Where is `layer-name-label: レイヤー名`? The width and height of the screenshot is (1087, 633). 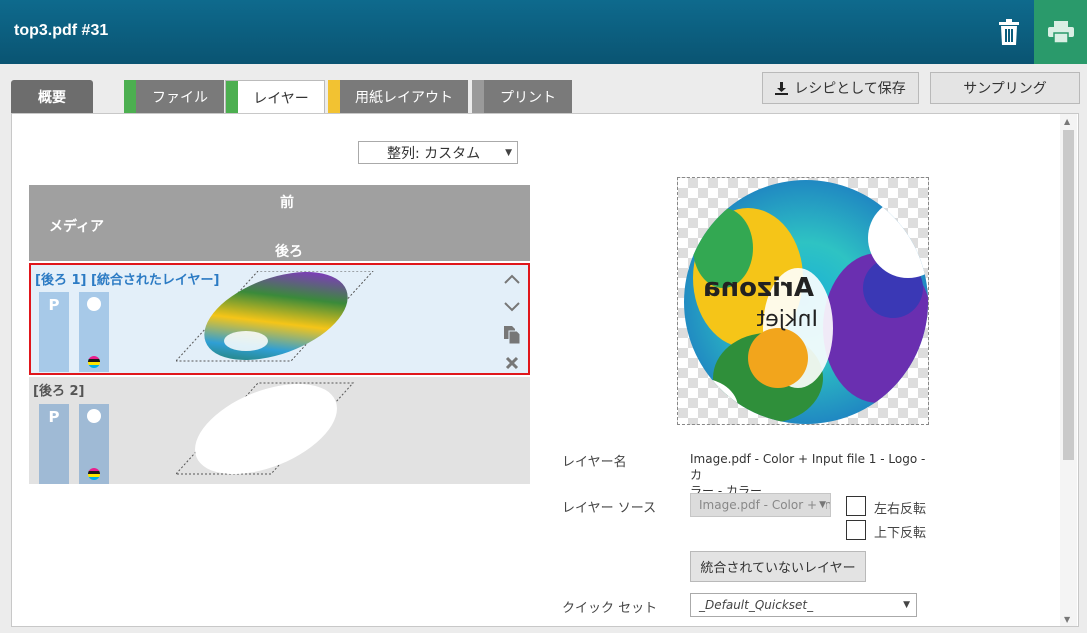 layer-name-label: レイヤー名 is located at coordinates (594, 462).